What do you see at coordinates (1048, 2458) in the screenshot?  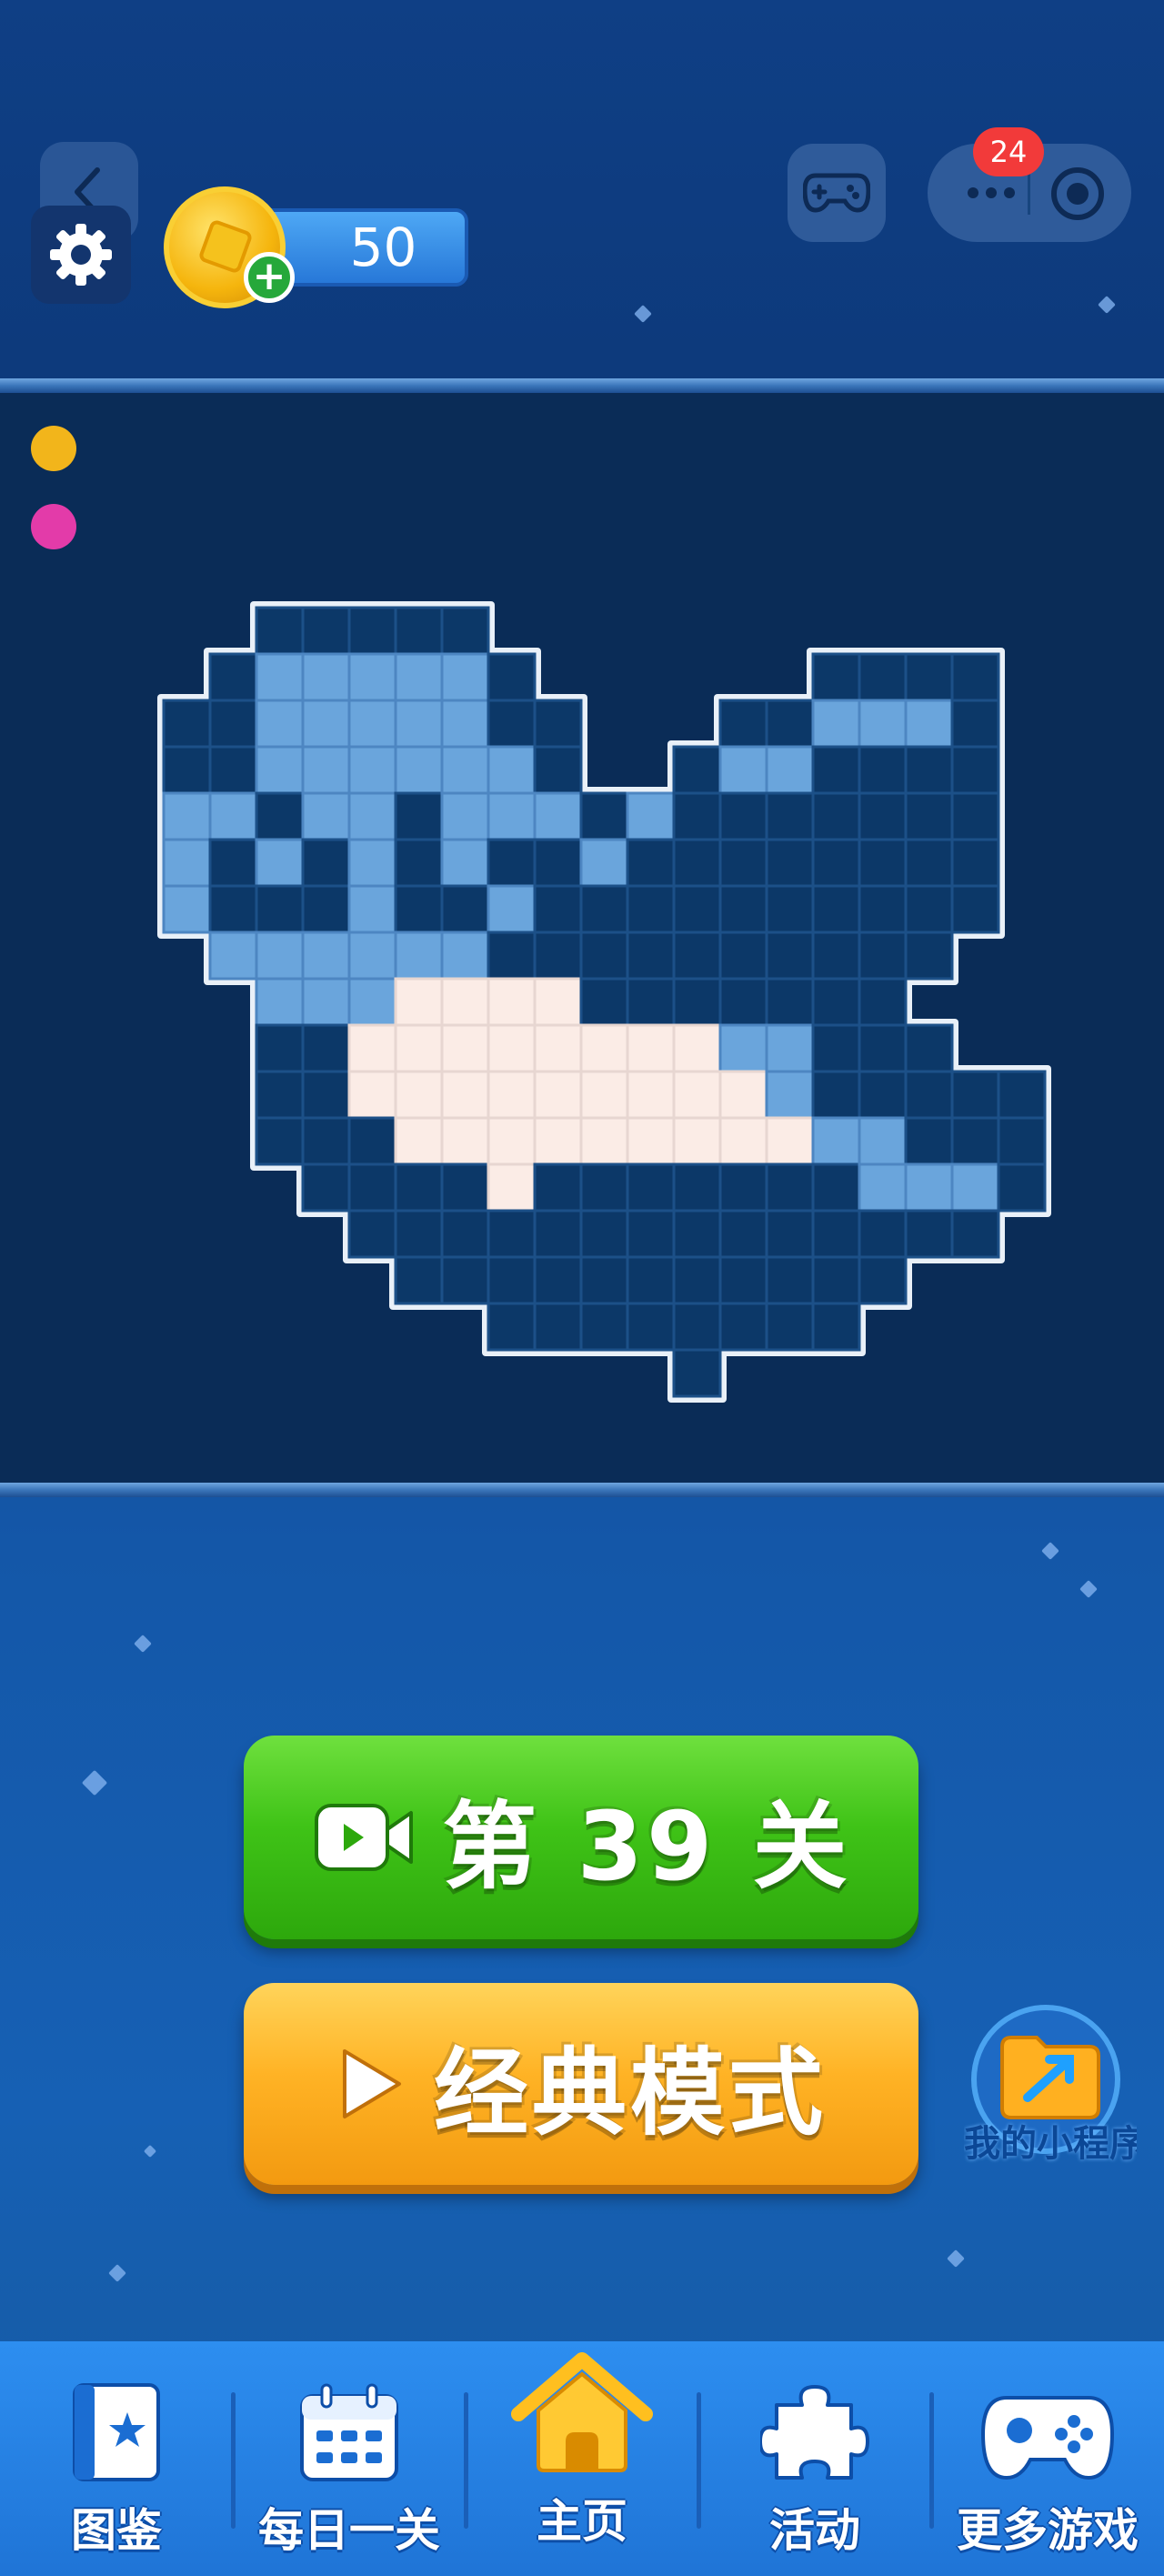 I see `nav-item-more-games: 更多游戏` at bounding box center [1048, 2458].